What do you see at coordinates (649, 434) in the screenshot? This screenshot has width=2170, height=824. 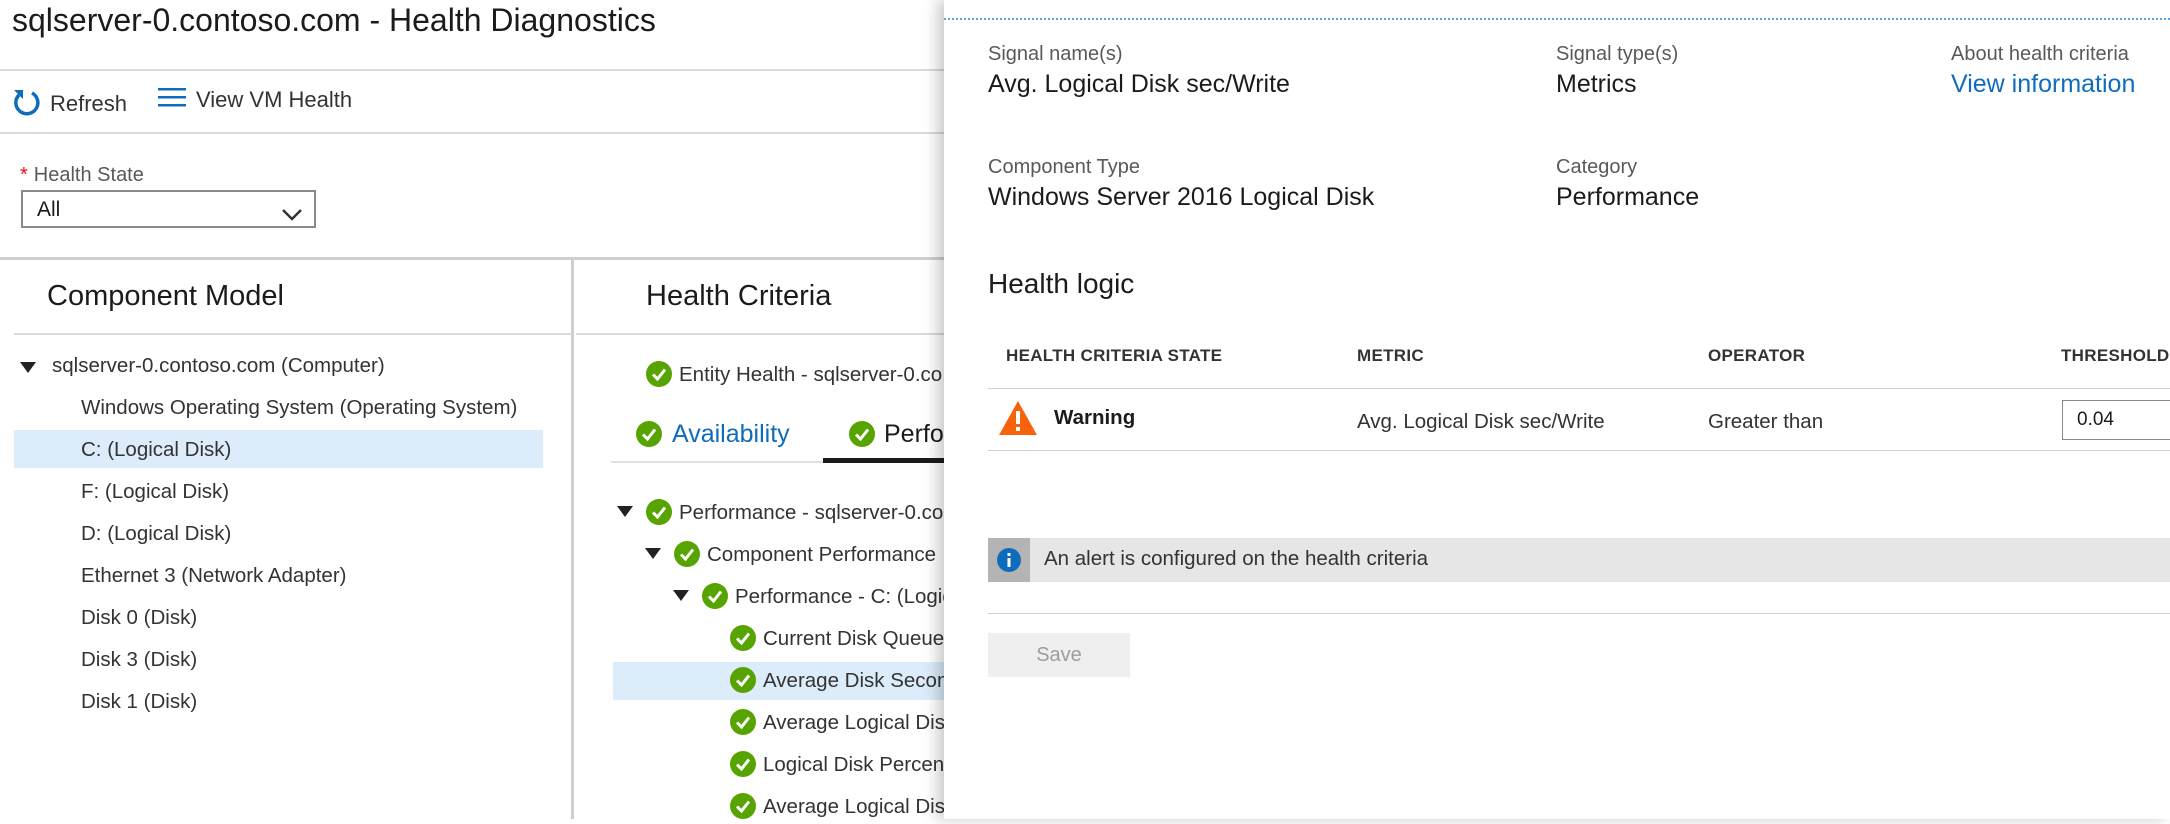 I see `availability-check-icon` at bounding box center [649, 434].